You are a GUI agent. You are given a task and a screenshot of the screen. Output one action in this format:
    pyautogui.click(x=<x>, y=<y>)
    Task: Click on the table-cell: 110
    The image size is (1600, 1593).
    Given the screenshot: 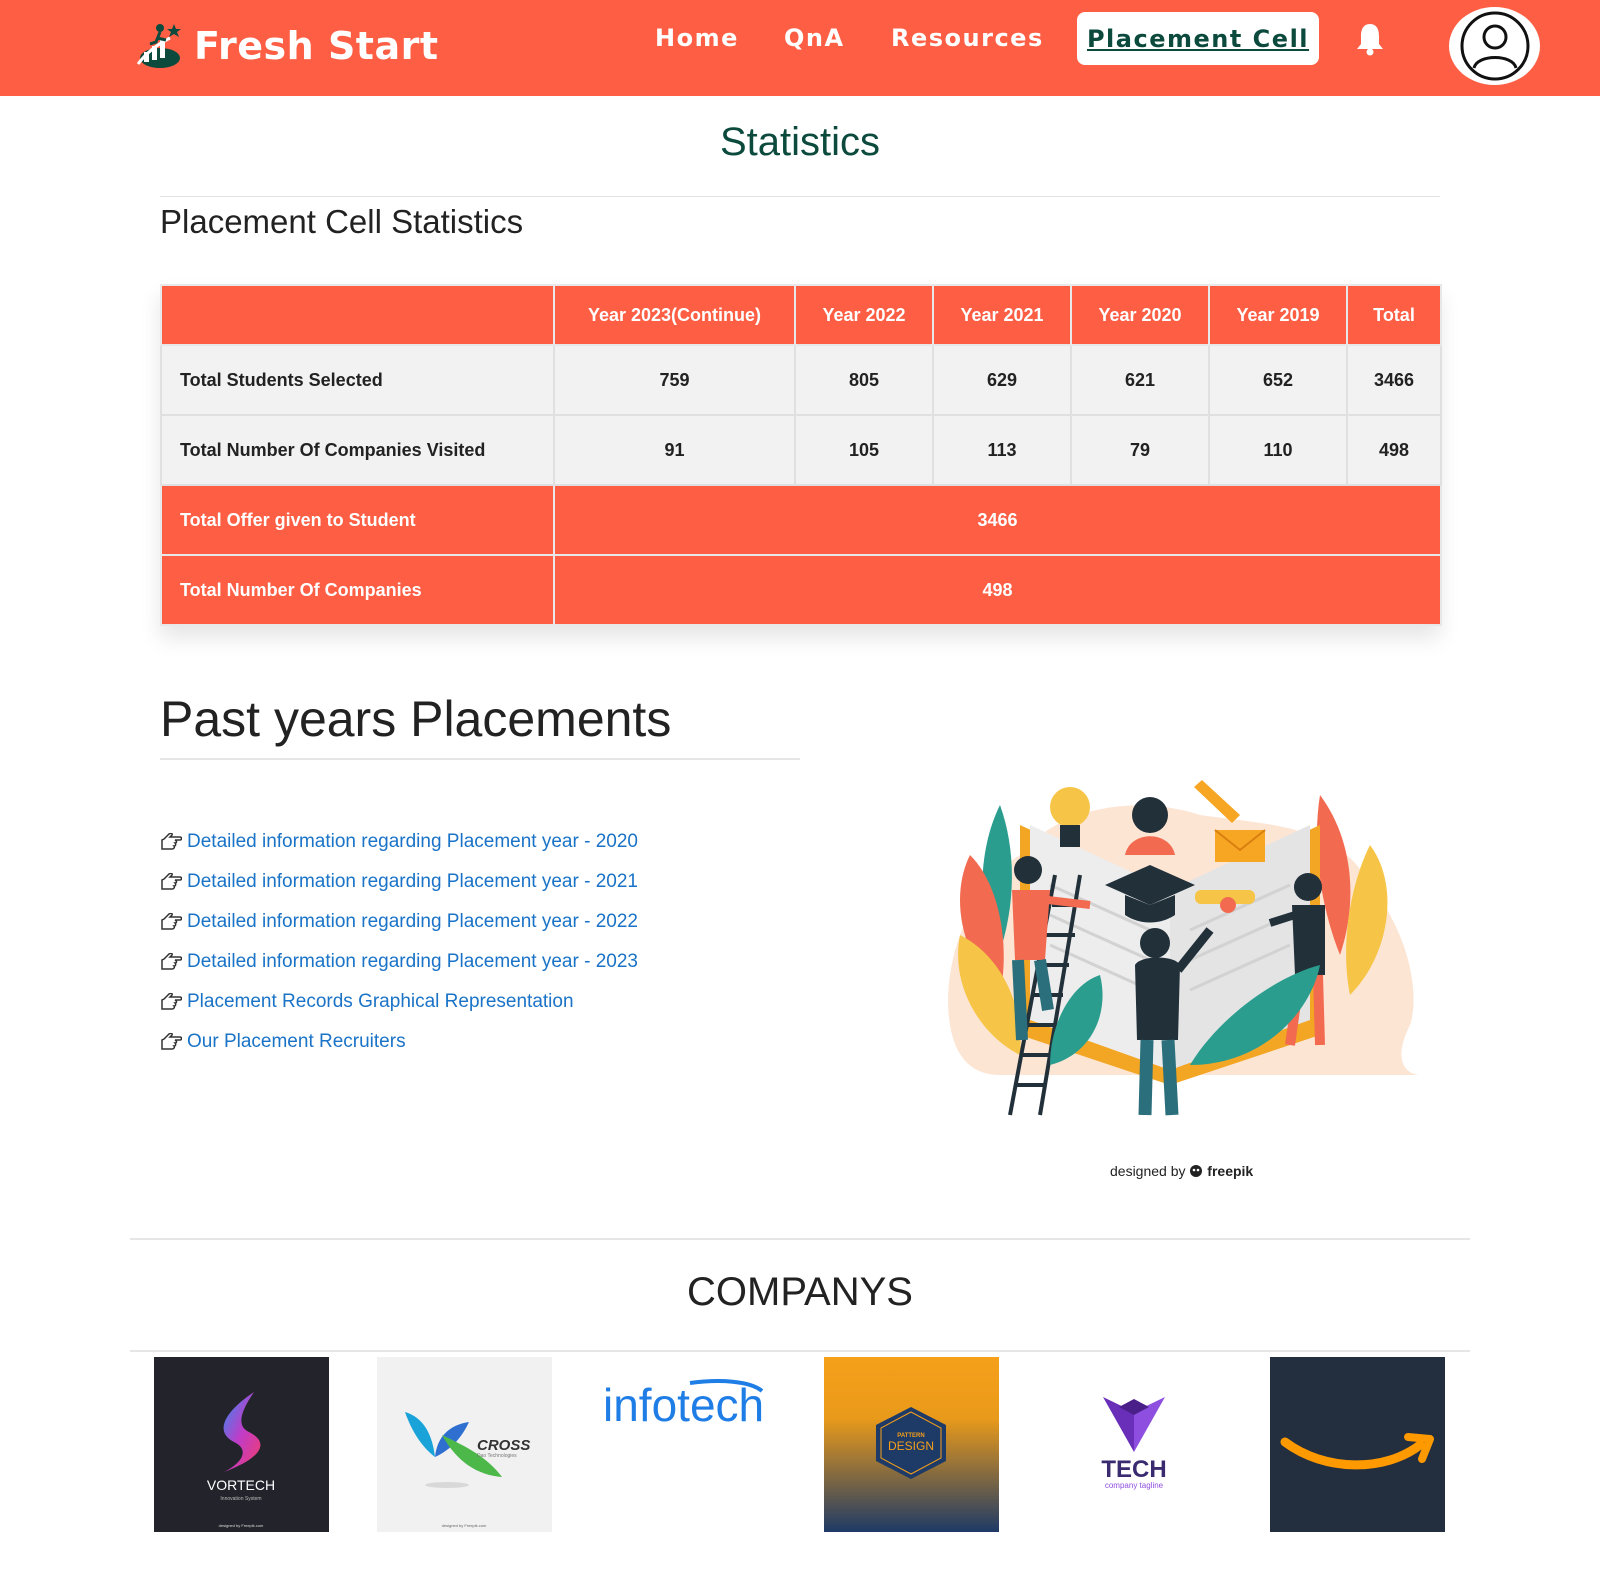 What is the action you would take?
    pyautogui.click(x=1278, y=450)
    